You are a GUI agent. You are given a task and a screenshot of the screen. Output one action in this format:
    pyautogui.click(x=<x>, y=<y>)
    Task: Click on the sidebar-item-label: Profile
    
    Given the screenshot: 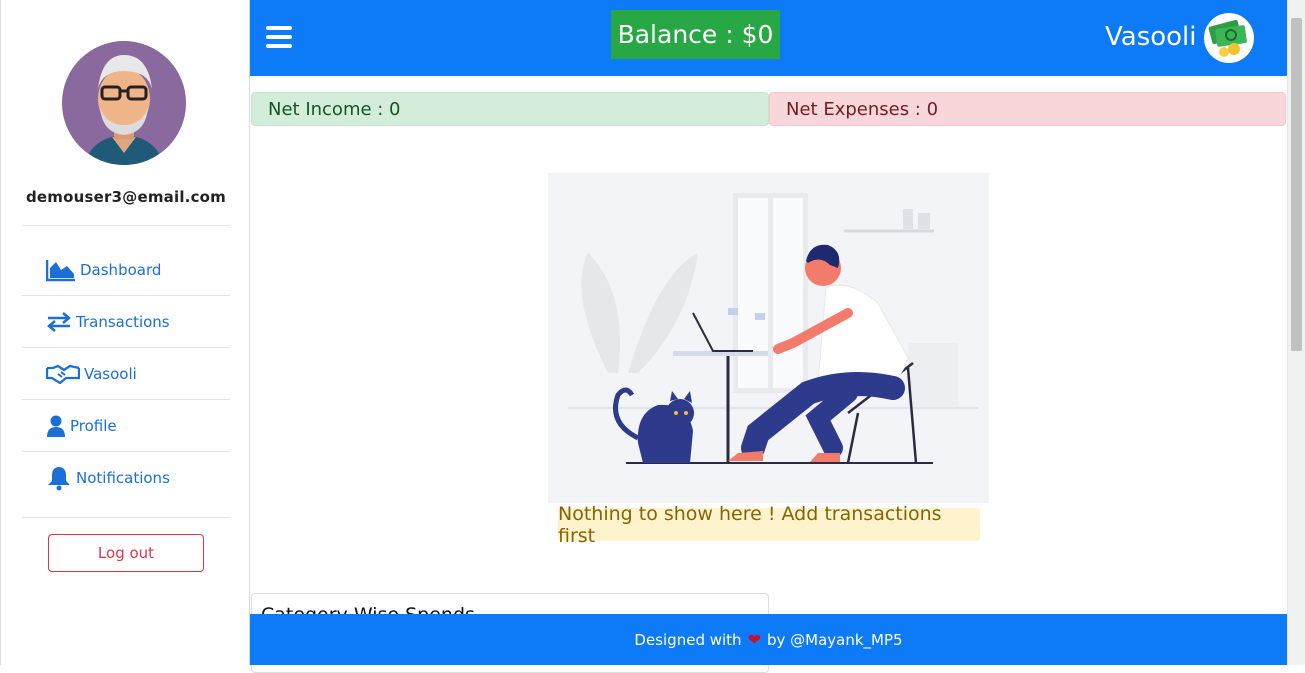 What is the action you would take?
    pyautogui.click(x=93, y=425)
    